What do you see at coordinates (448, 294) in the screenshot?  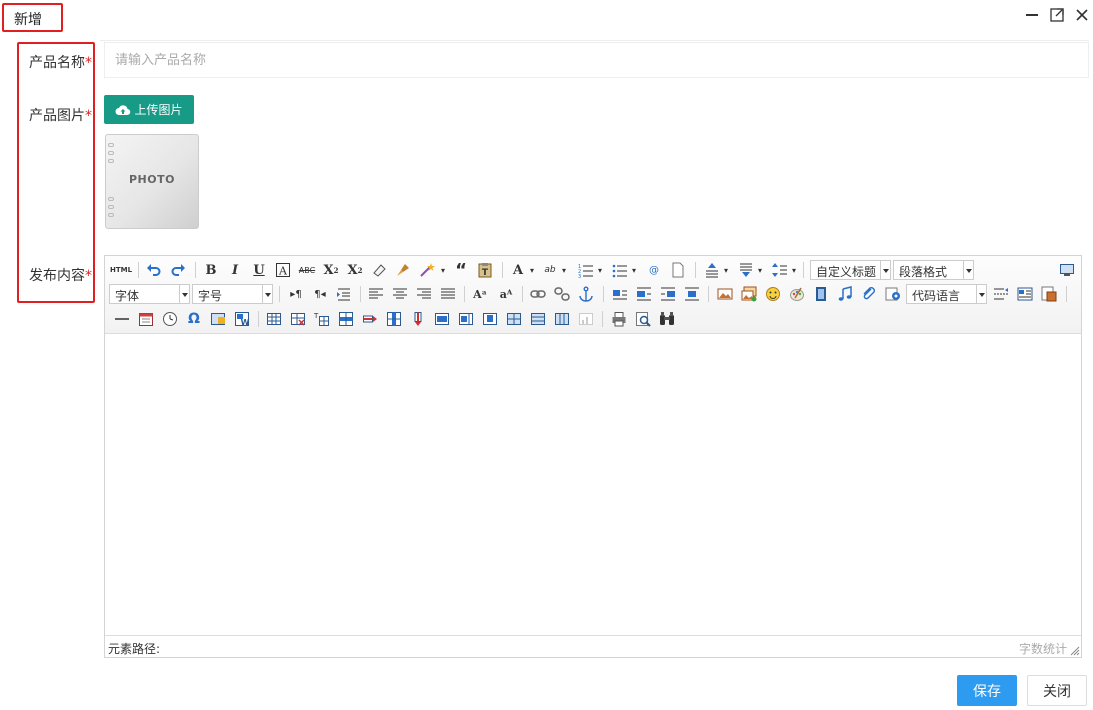 I see `align-justify-icon` at bounding box center [448, 294].